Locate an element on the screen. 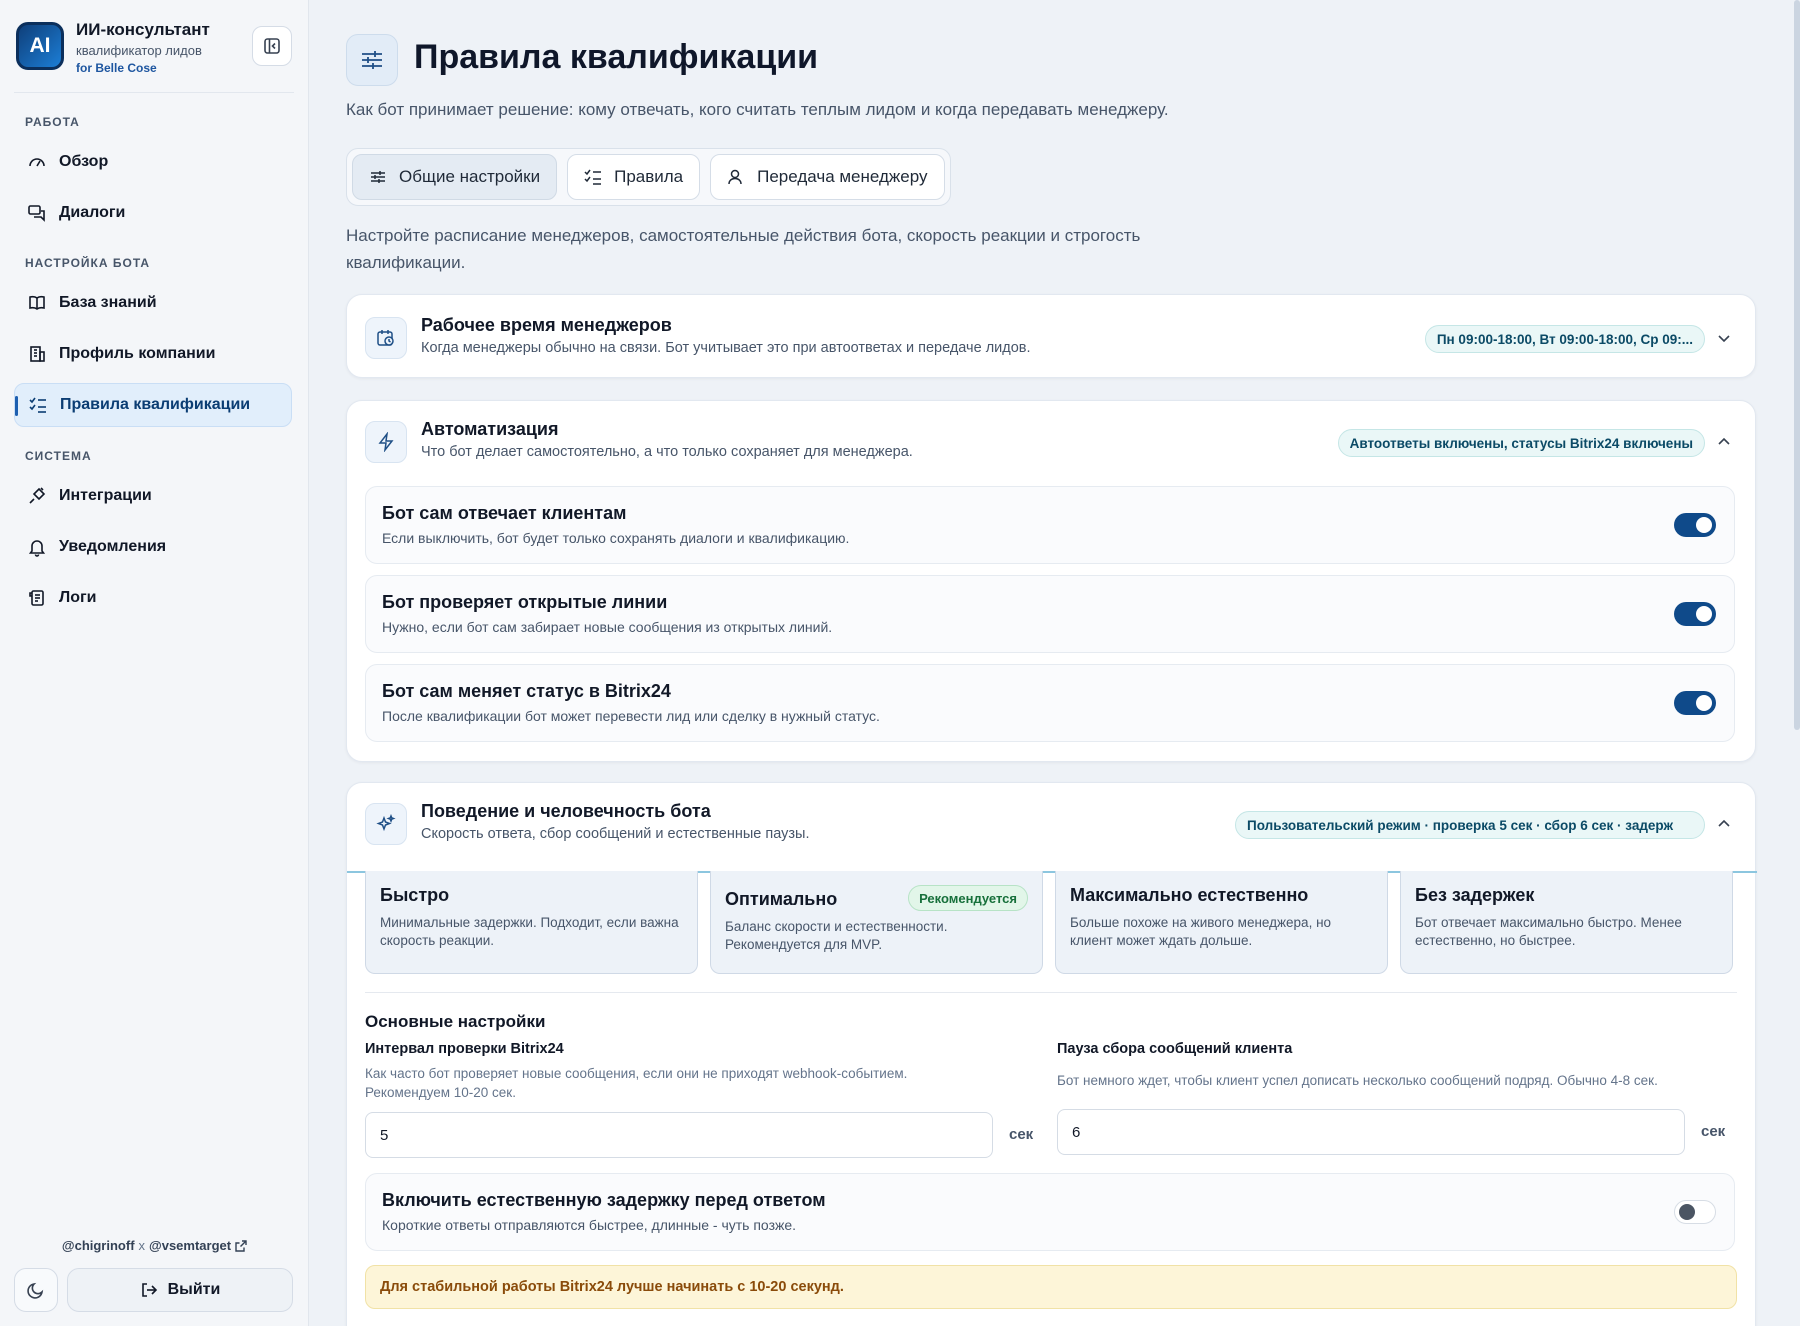 The height and width of the screenshot is (1326, 1800). sidebar-item-logs: Логи is located at coordinates (153, 598).